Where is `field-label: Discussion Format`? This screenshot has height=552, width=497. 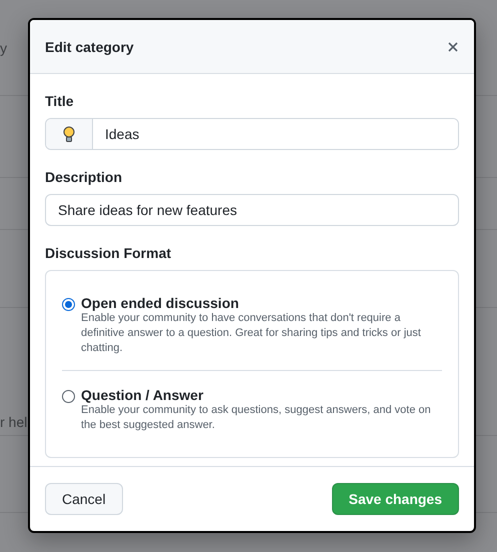 field-label: Discussion Format is located at coordinates (108, 253).